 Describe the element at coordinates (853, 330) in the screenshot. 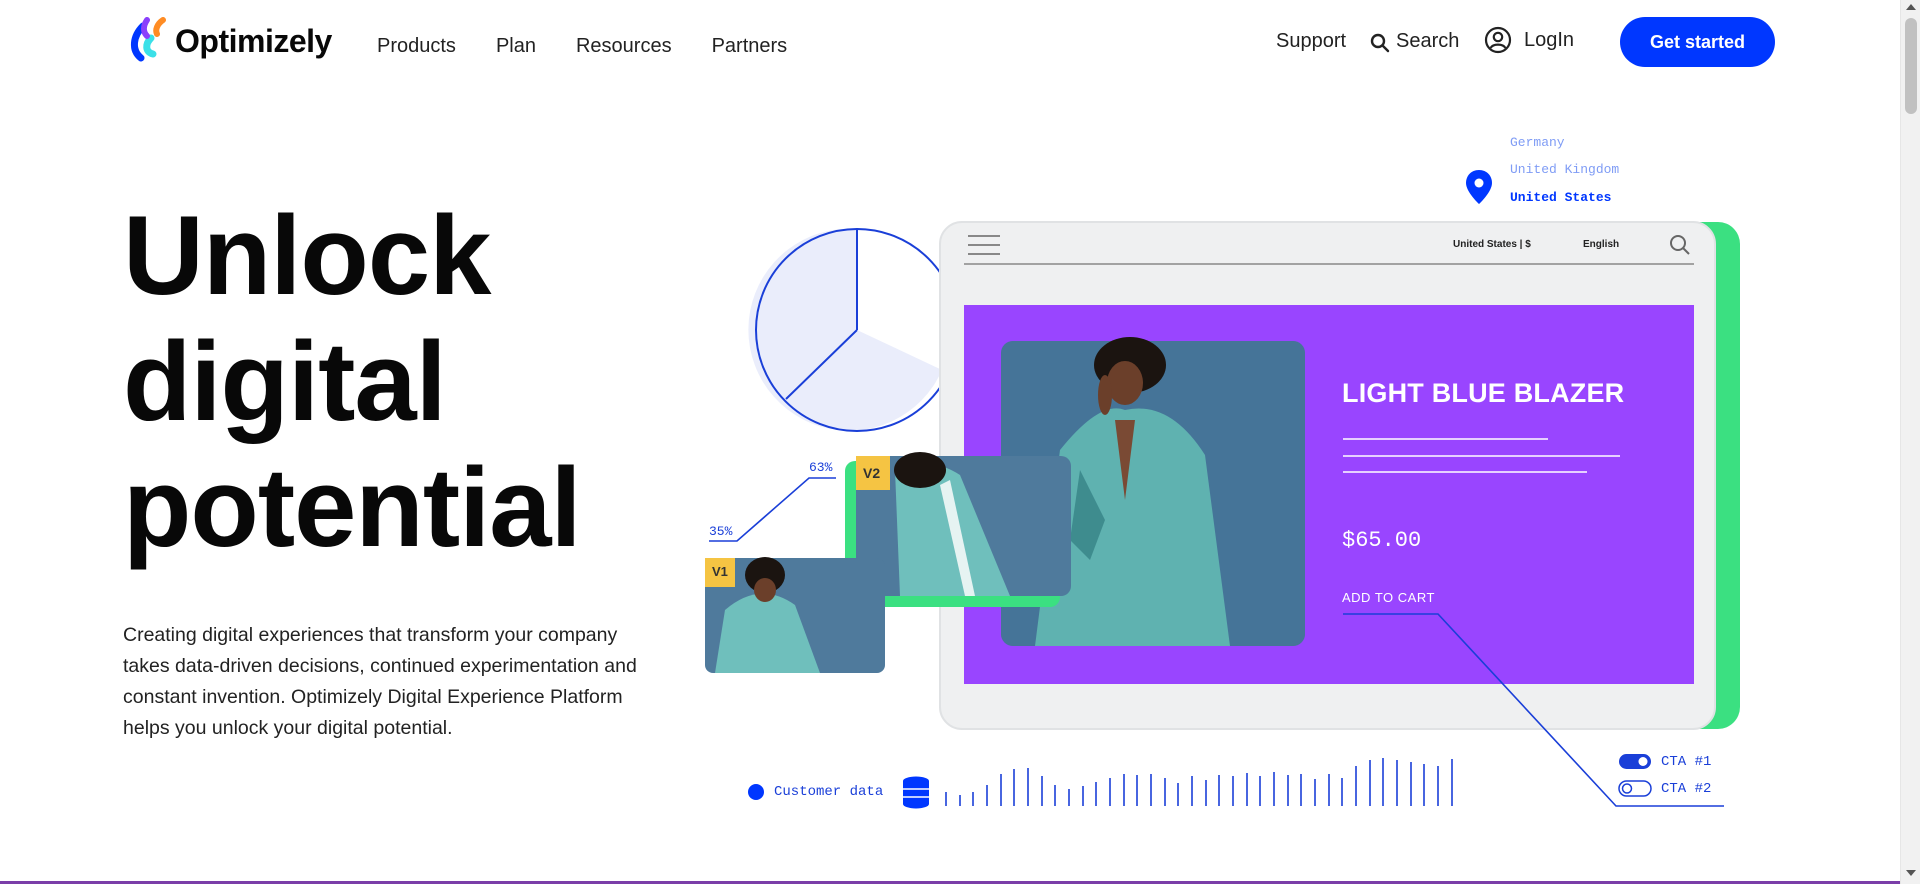

I see `pie-chart-graphic` at that location.